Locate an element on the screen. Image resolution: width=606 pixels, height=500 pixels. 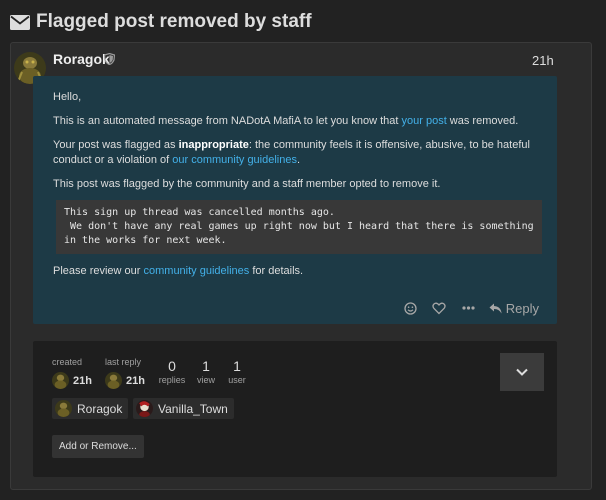
heart-icon is located at coordinates (439, 308).